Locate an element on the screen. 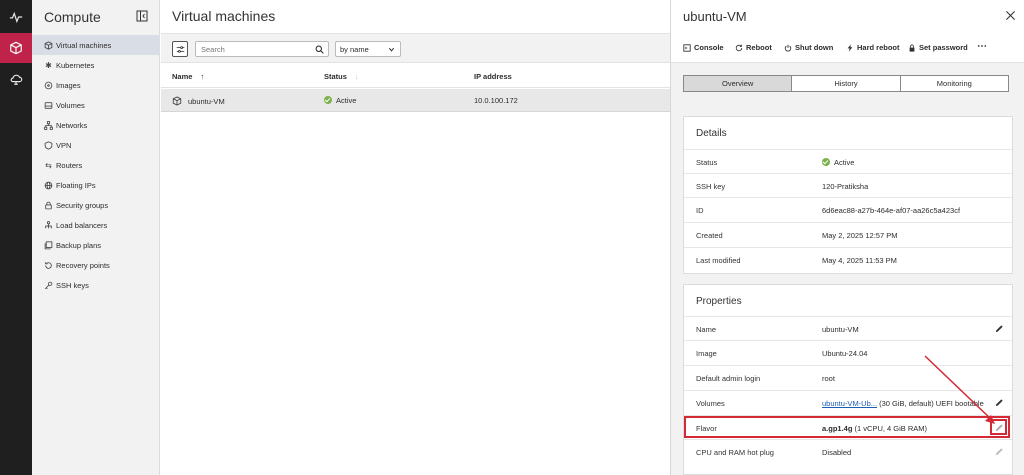 Image resolution: width=1024 pixels, height=475 pixels. tab-monitoring: Monitoring is located at coordinates (954, 83).